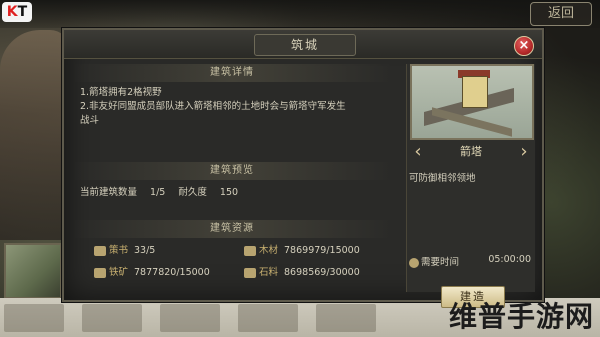 The height and width of the screenshot is (337, 600). I want to click on section-heading-preview: 建筑预览, so click(232, 171).